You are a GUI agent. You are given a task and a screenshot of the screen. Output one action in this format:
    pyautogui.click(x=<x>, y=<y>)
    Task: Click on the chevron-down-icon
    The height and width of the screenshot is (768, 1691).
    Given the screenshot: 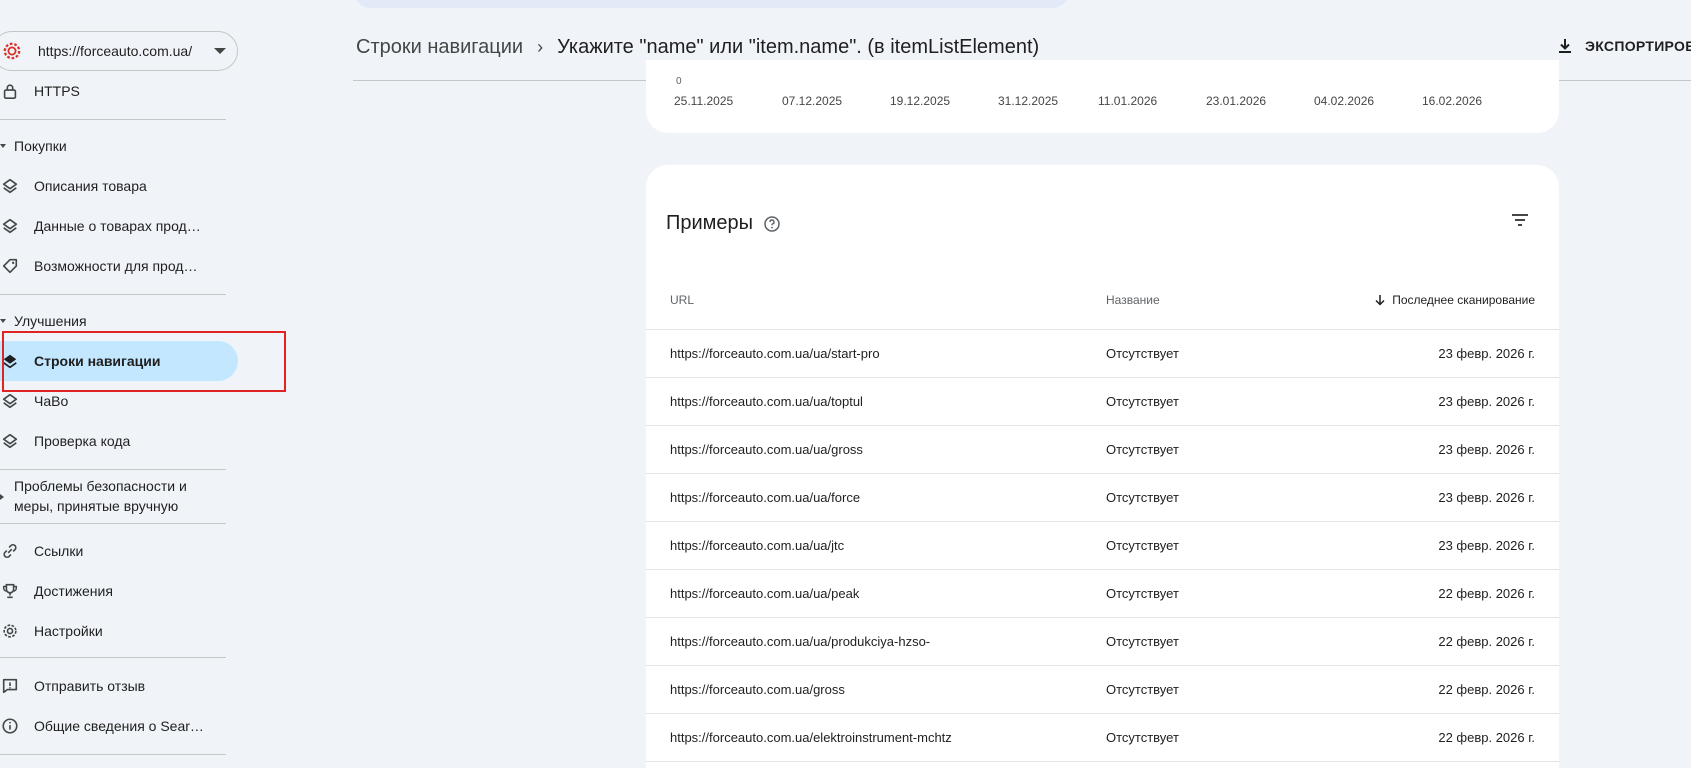 What is the action you would take?
    pyautogui.click(x=220, y=51)
    